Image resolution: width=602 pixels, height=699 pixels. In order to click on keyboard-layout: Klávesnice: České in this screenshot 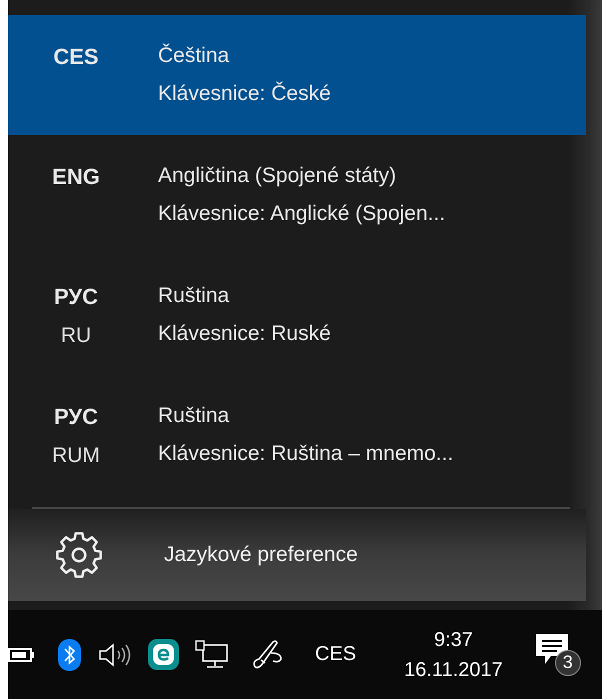, I will do `click(244, 93)`.